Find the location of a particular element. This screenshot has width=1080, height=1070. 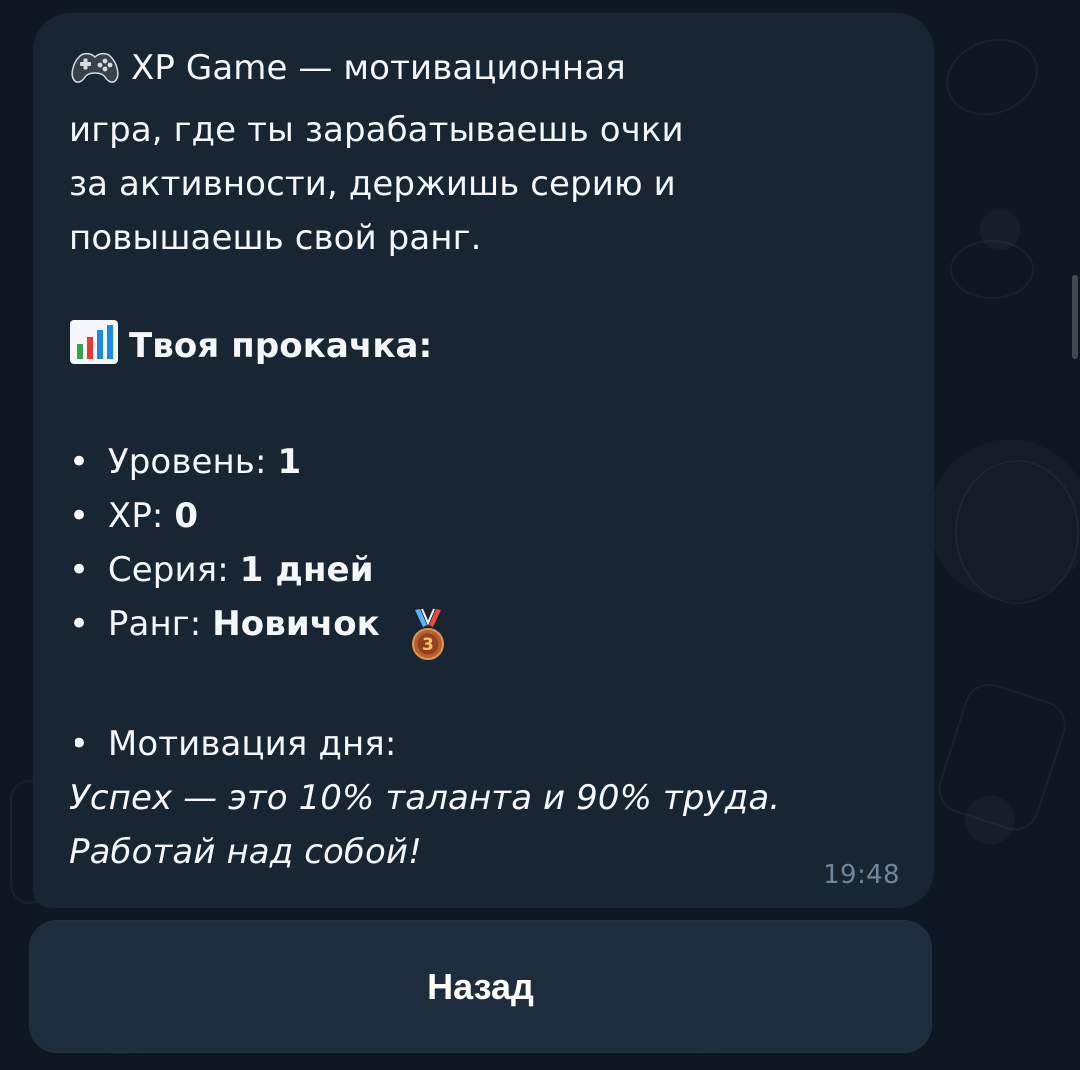

intro-text-line-4: повышаешь свой ранг. is located at coordinates (275, 238).